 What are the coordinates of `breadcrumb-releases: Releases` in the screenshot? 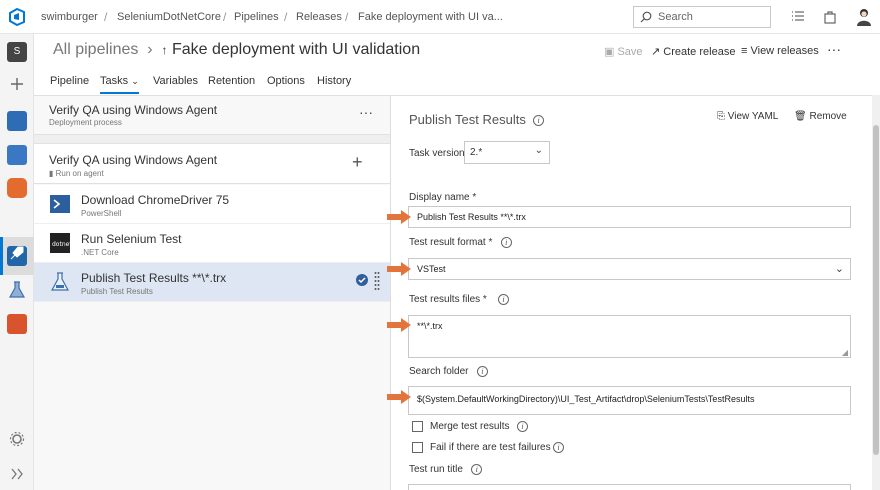 It's located at (319, 17).